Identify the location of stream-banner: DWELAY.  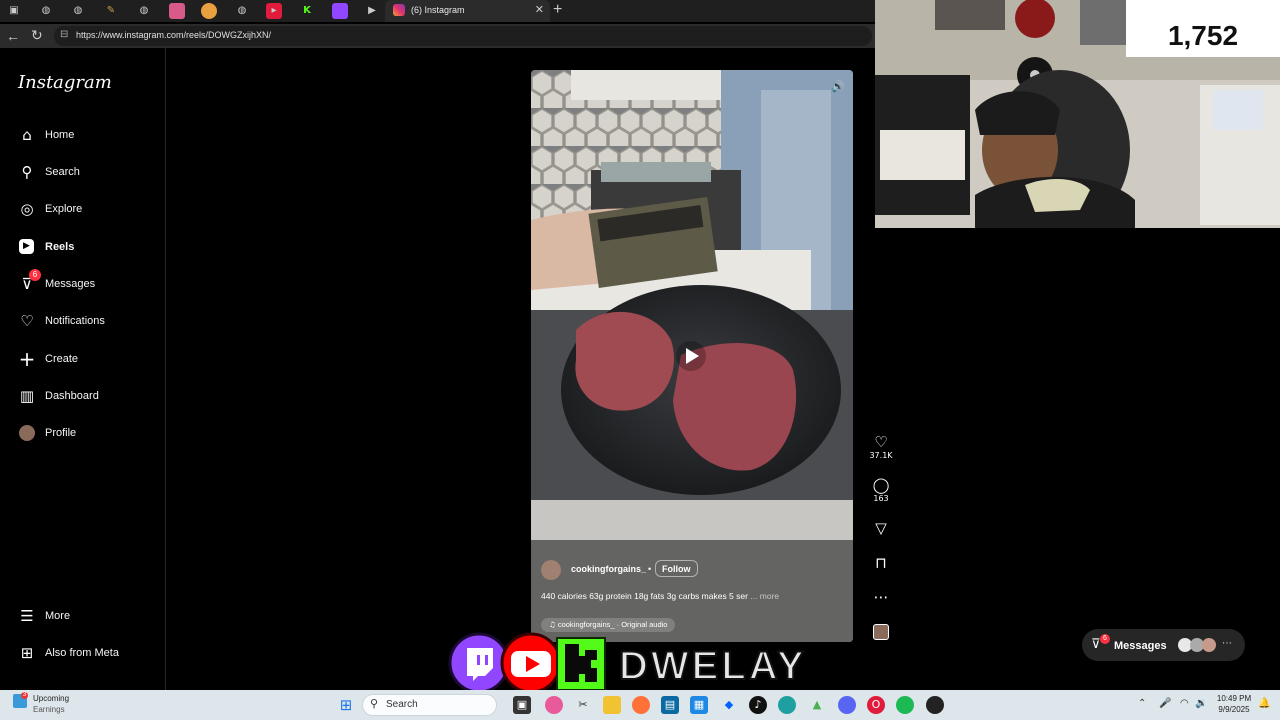
(663, 663).